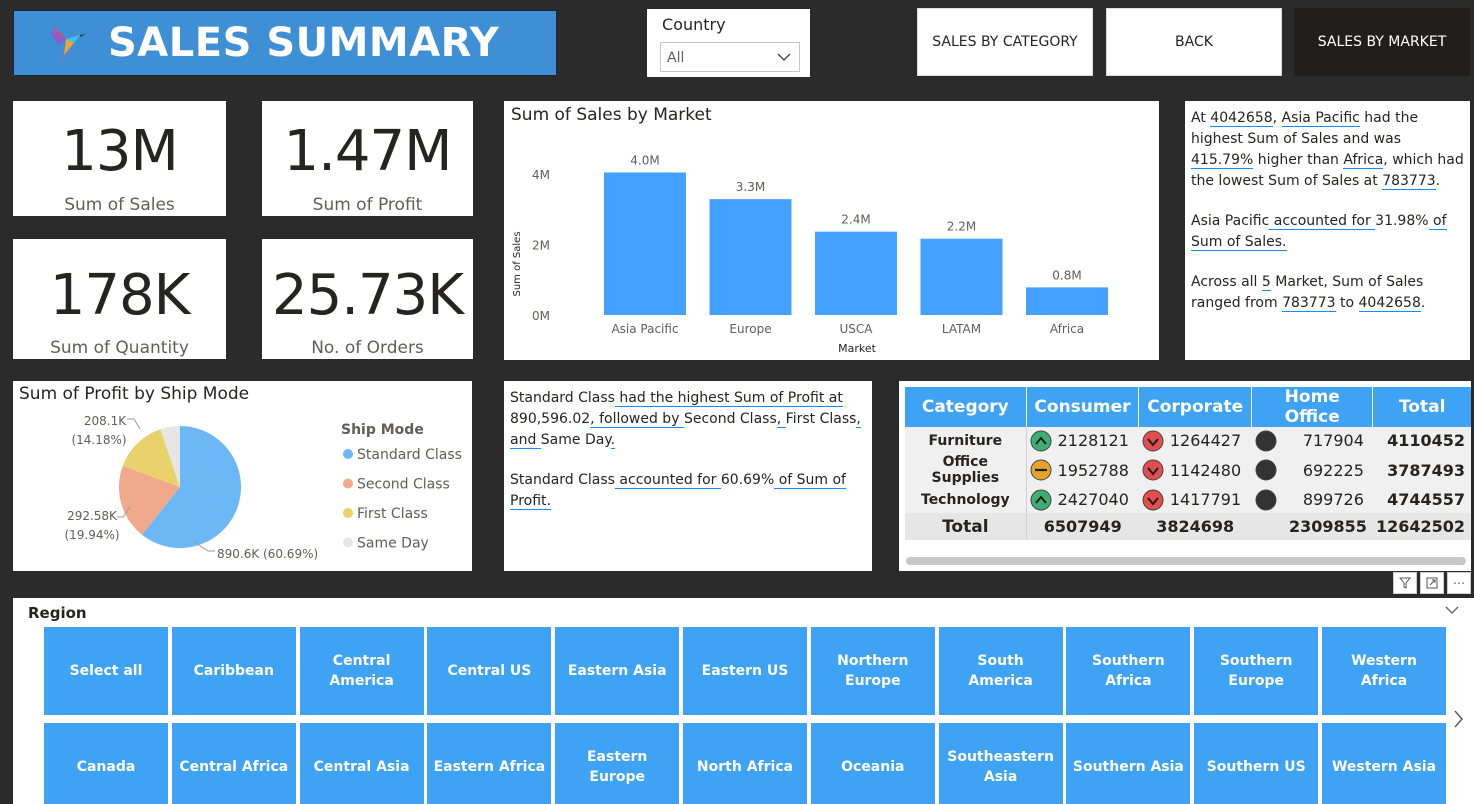 The width and height of the screenshot is (1474, 804). What do you see at coordinates (1384, 671) in the screenshot?
I see `region-tile: Western Africa` at bounding box center [1384, 671].